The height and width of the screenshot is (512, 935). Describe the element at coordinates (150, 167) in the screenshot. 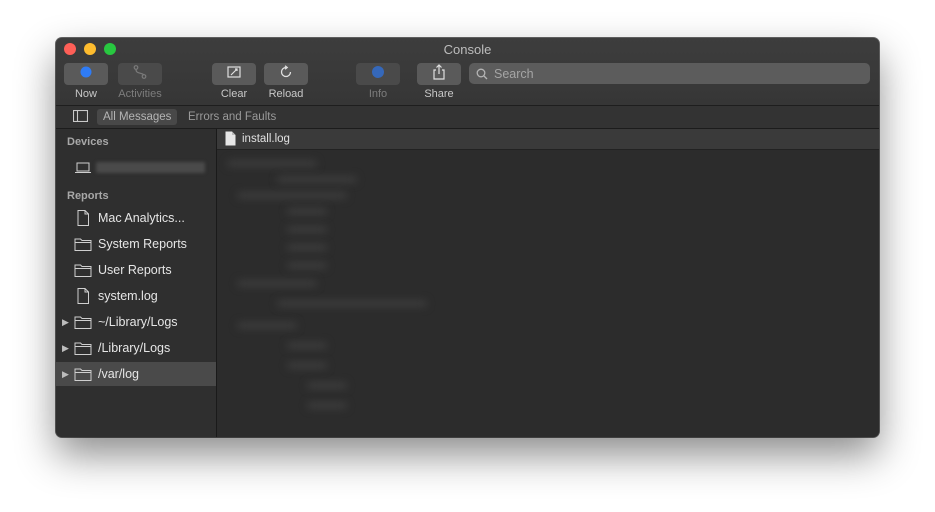

I see `device-name-redacted` at that location.